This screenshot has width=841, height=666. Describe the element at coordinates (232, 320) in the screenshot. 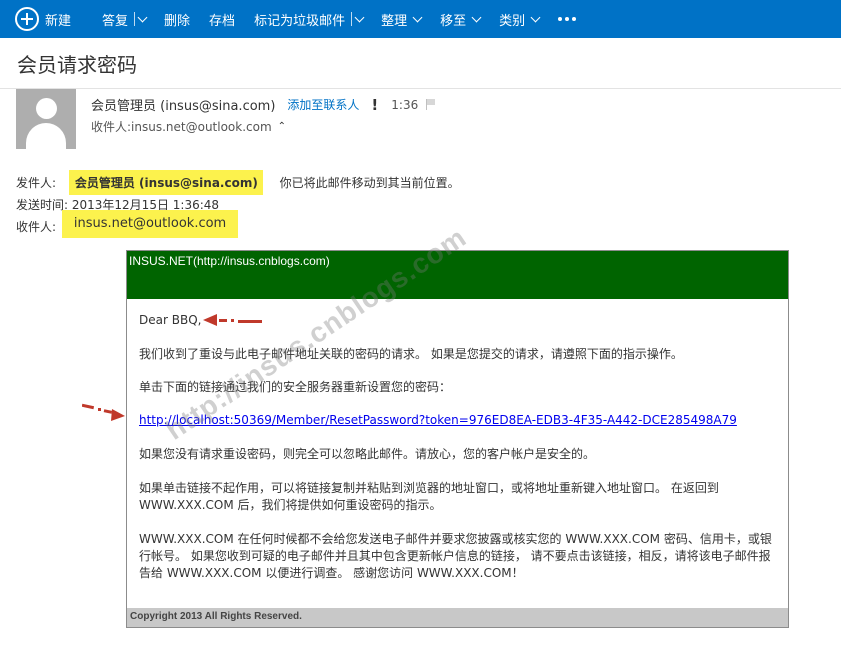

I see `annotation-arrow-left-icon` at that location.